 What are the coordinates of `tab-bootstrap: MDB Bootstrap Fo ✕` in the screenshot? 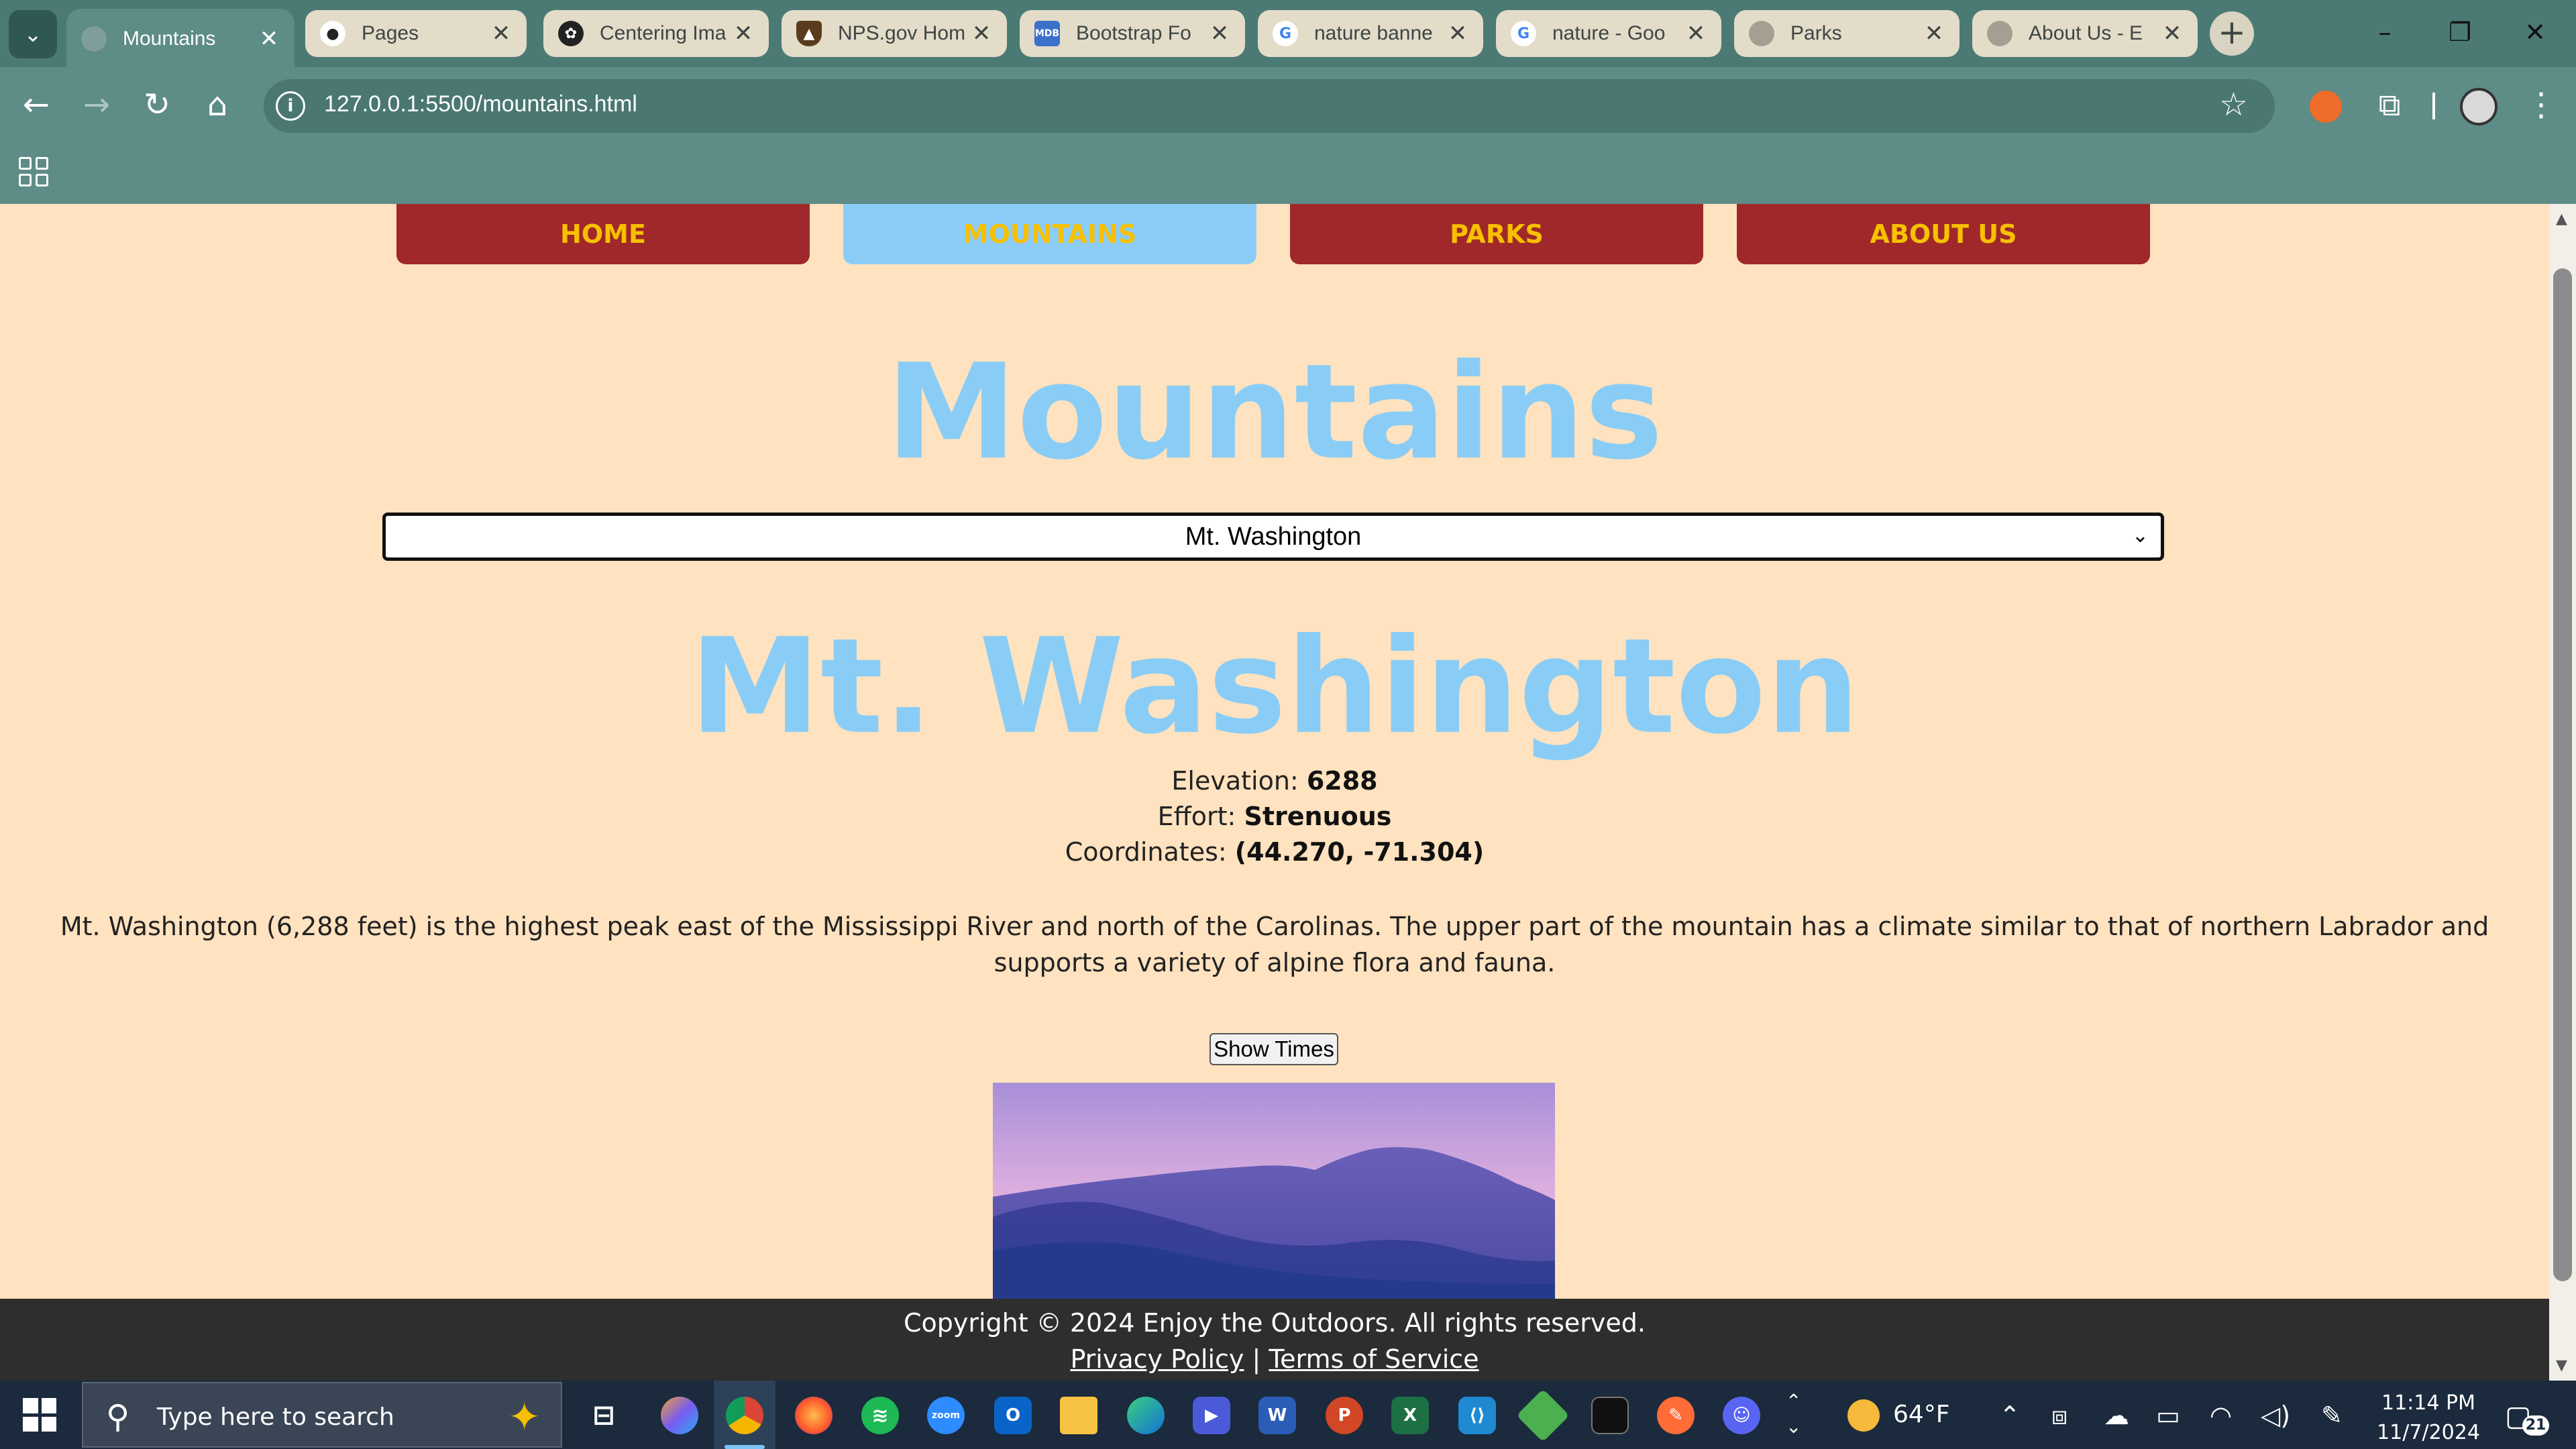 It's located at (1132, 33).